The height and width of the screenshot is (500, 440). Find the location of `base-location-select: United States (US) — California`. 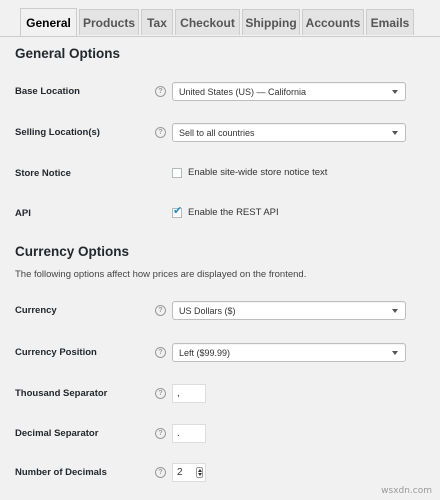

base-location-select: United States (US) — California is located at coordinates (289, 91).